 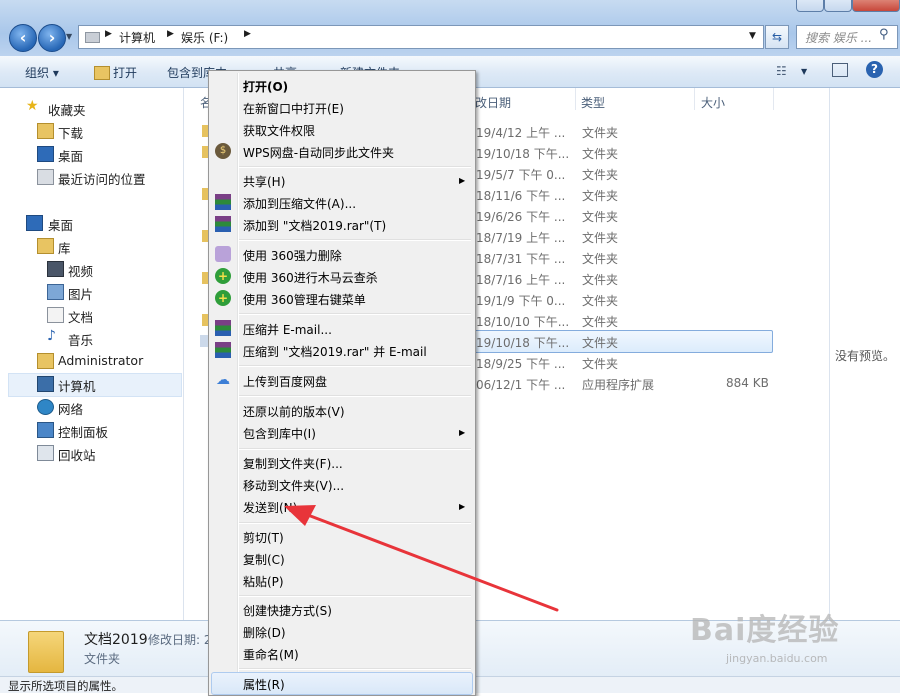 What do you see at coordinates (428, 561) in the screenshot?
I see `arrow-shaft` at bounding box center [428, 561].